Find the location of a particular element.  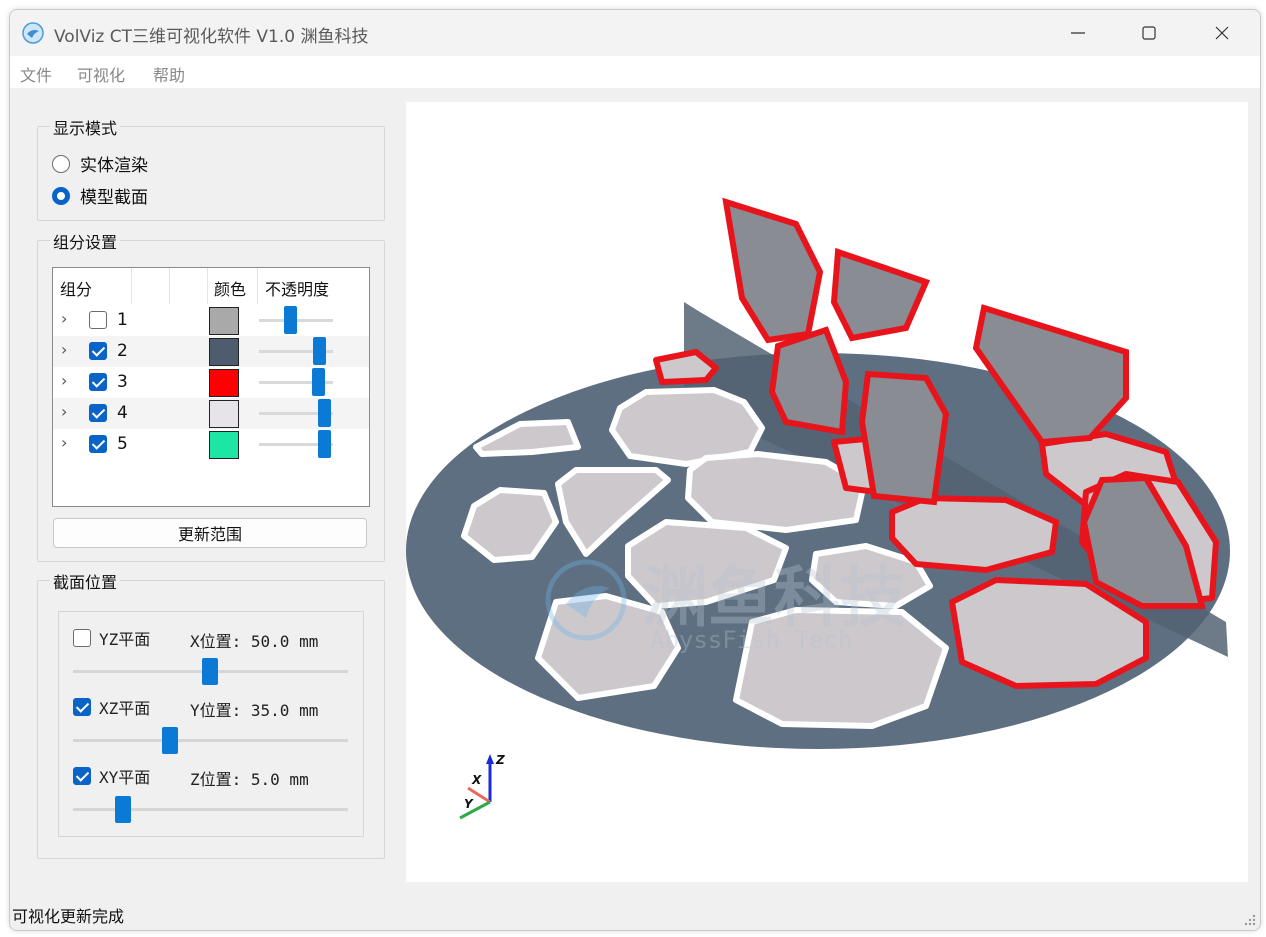

component-row: › 5 is located at coordinates (211, 444).